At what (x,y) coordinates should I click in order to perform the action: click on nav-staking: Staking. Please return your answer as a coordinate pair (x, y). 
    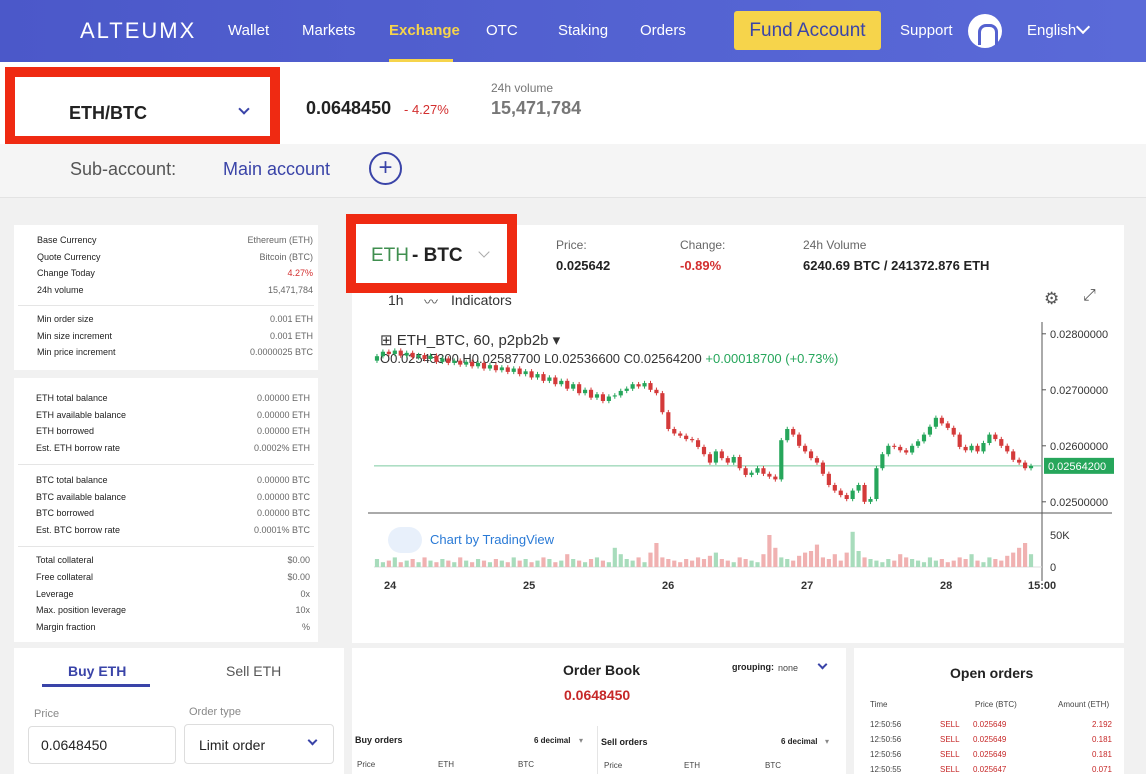
    Looking at the image, I should click on (583, 30).